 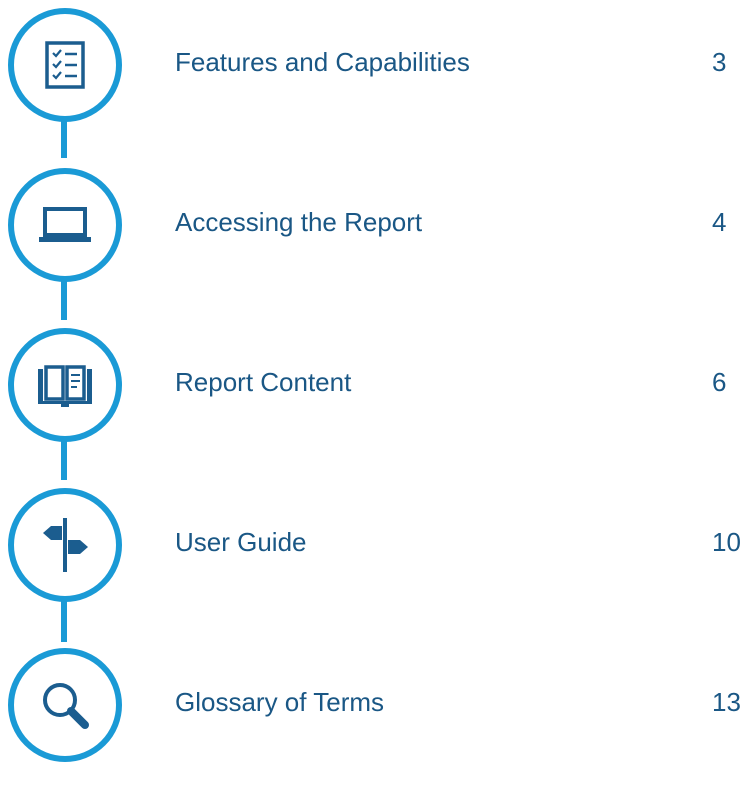 What do you see at coordinates (726, 702) in the screenshot?
I see `toc-item-page-number: 13` at bounding box center [726, 702].